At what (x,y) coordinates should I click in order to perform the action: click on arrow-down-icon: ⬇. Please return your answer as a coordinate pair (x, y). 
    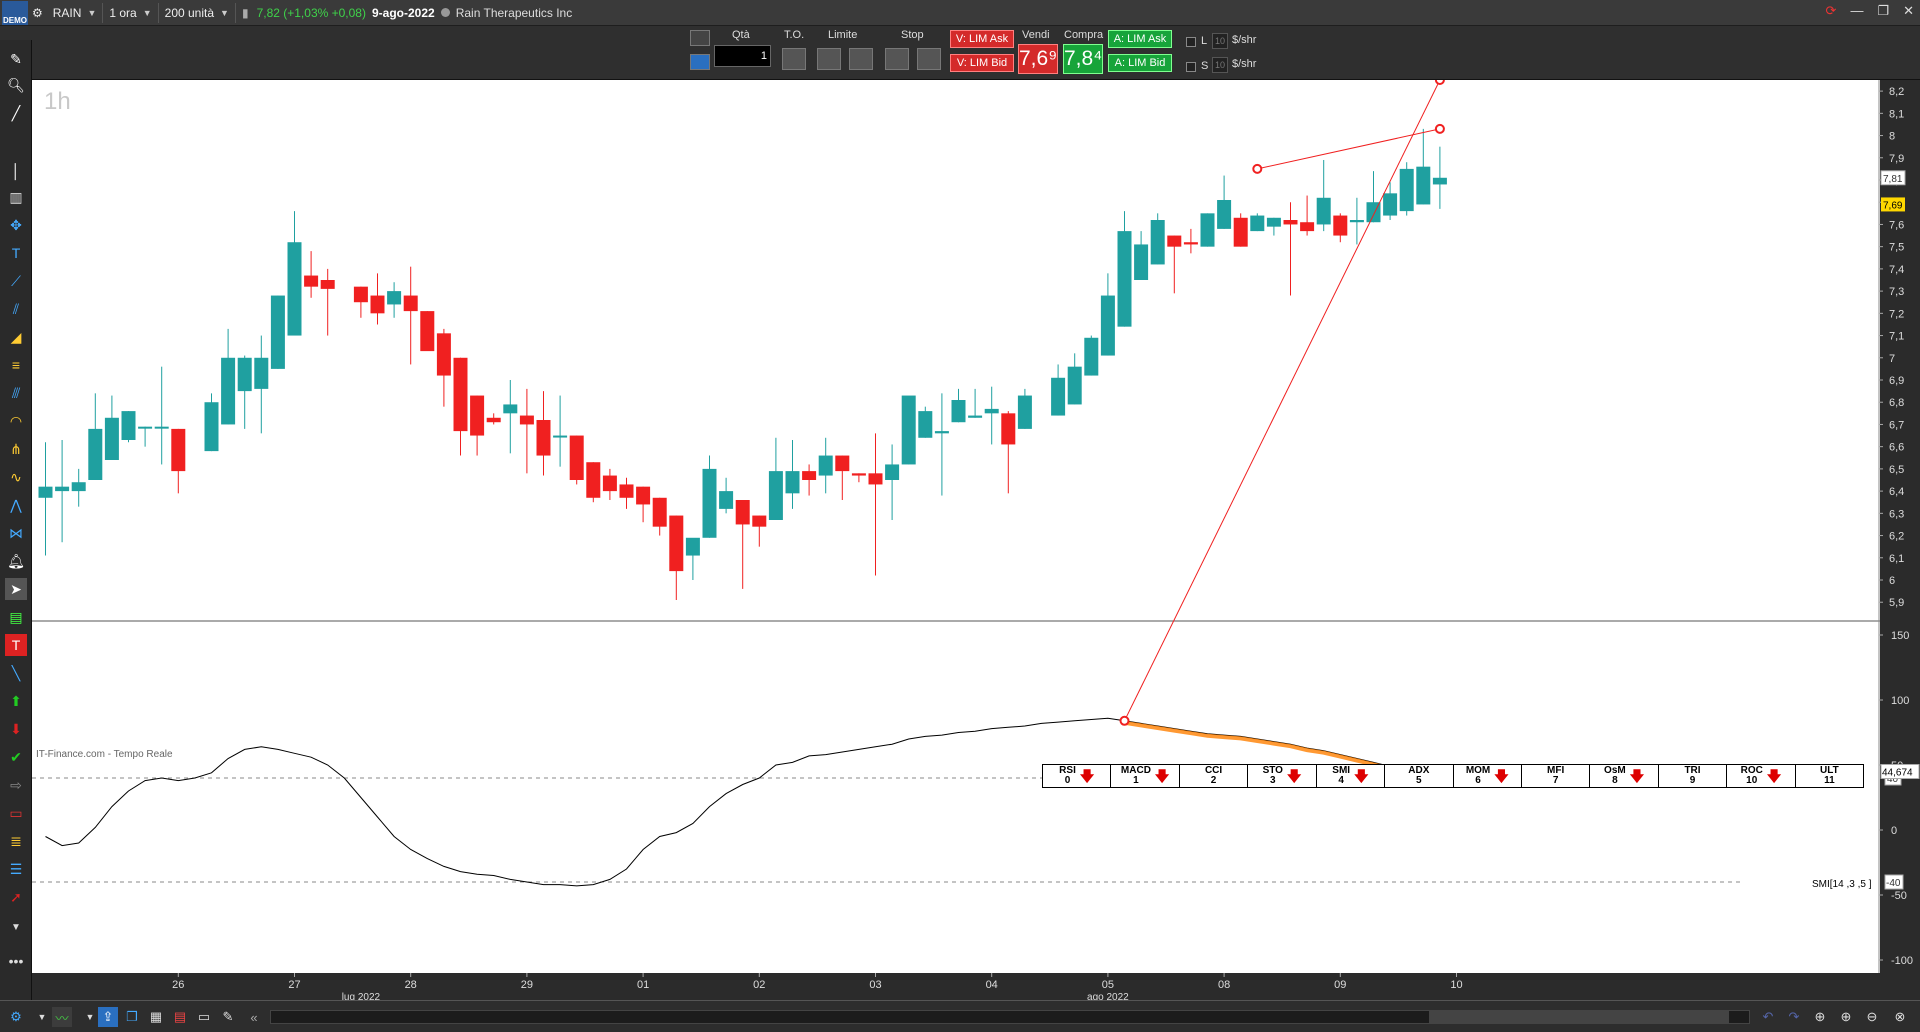
    Looking at the image, I should click on (16, 729).